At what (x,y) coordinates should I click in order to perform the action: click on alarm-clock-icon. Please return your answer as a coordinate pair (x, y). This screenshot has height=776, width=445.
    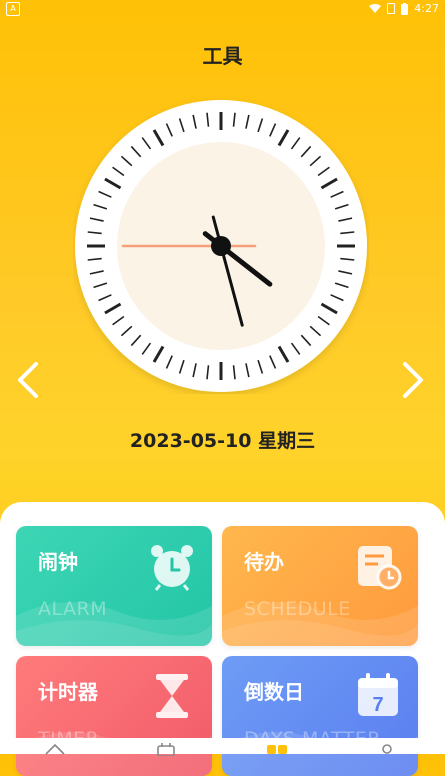
    Looking at the image, I should click on (172, 568).